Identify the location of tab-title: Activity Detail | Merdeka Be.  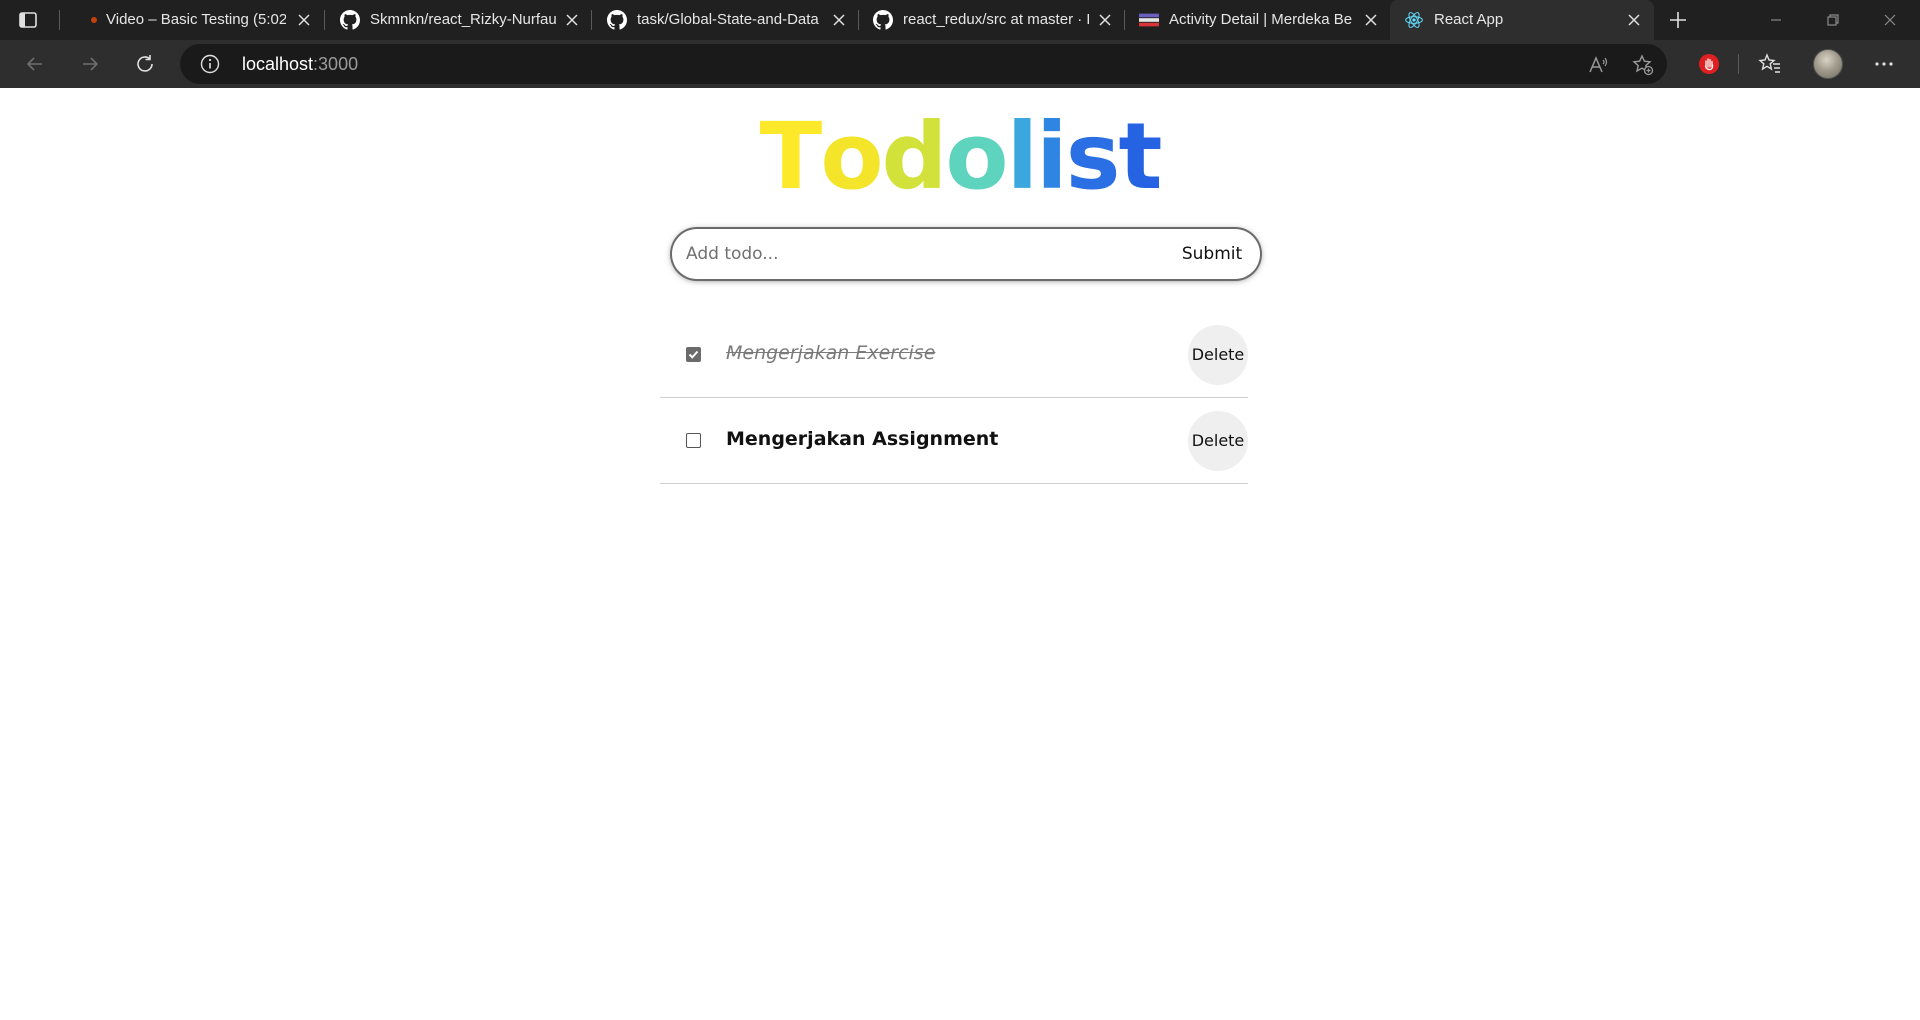
(1261, 19).